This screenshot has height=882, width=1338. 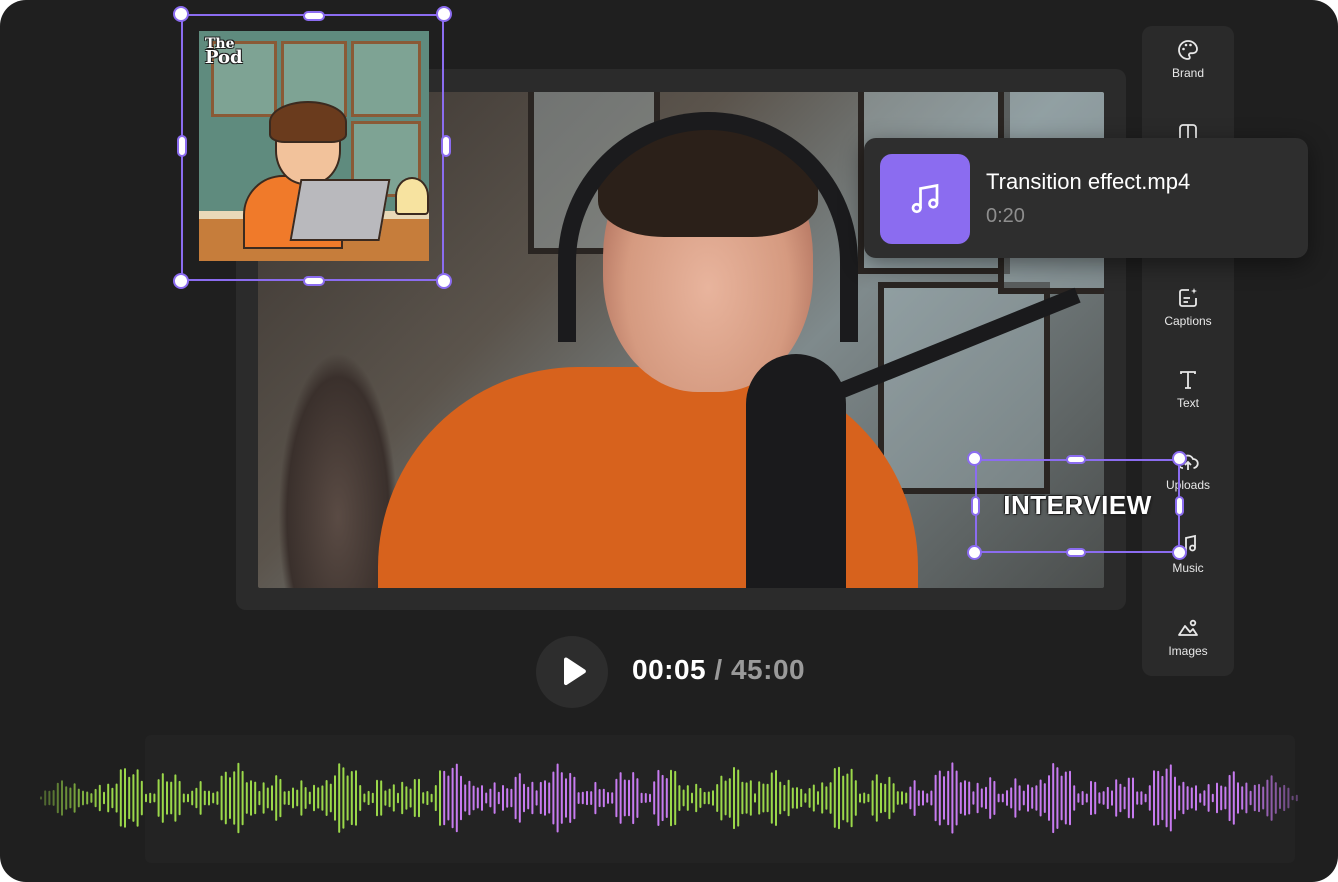 What do you see at coordinates (314, 281) in the screenshot?
I see `resize-handle-bottom` at bounding box center [314, 281].